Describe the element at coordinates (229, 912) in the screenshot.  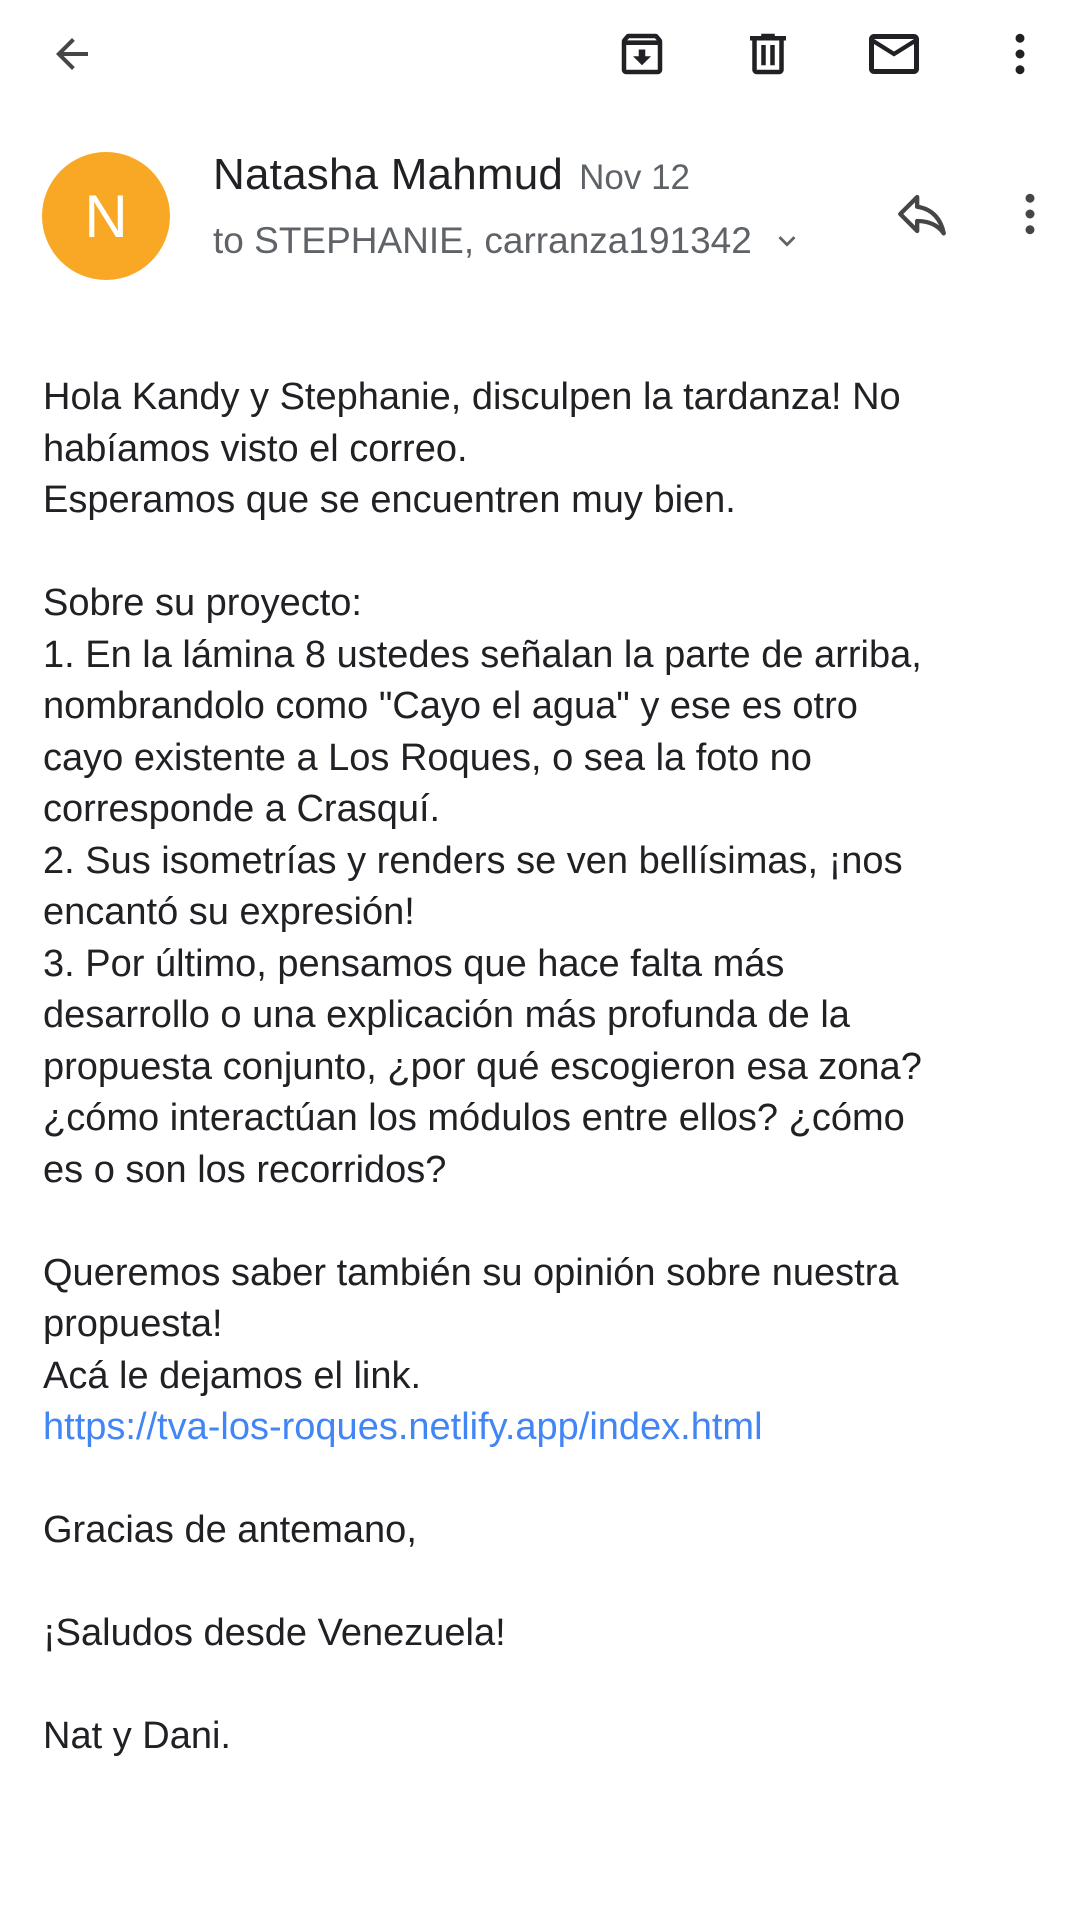
I see `body-line: encantó su expresión!` at that location.